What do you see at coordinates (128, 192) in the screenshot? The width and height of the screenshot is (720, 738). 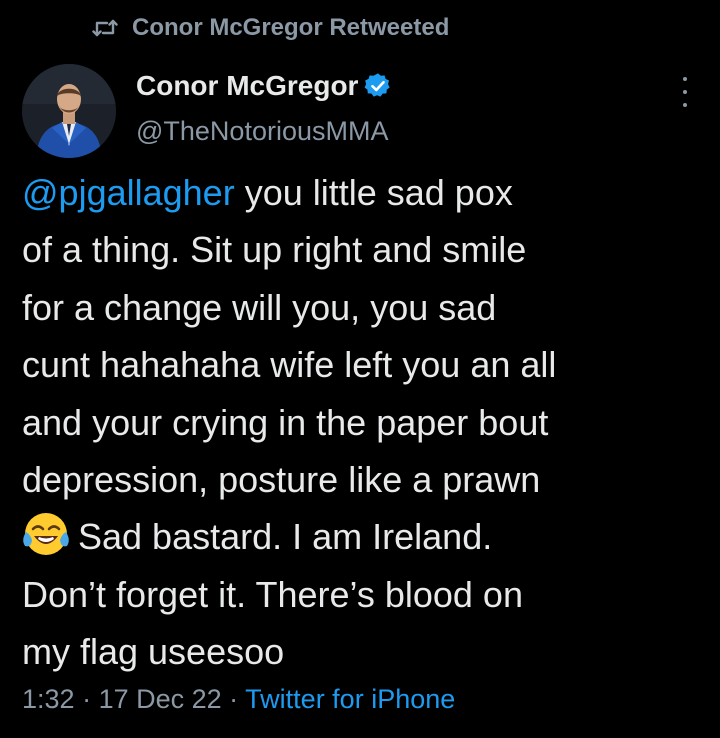 I see `mention-link: @pjgallagher` at bounding box center [128, 192].